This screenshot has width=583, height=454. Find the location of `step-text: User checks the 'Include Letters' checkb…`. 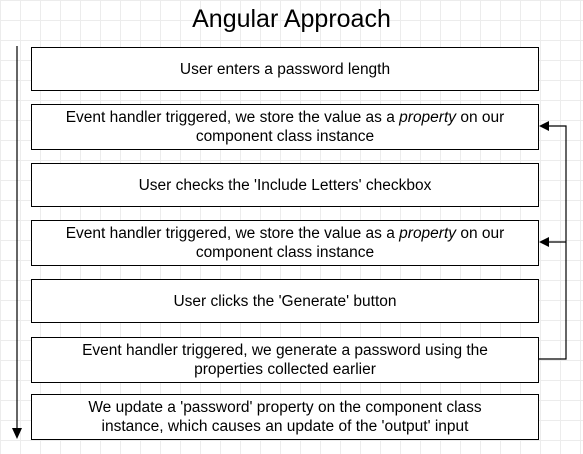

step-text: User checks the 'Include Letters' checkb… is located at coordinates (285, 185).